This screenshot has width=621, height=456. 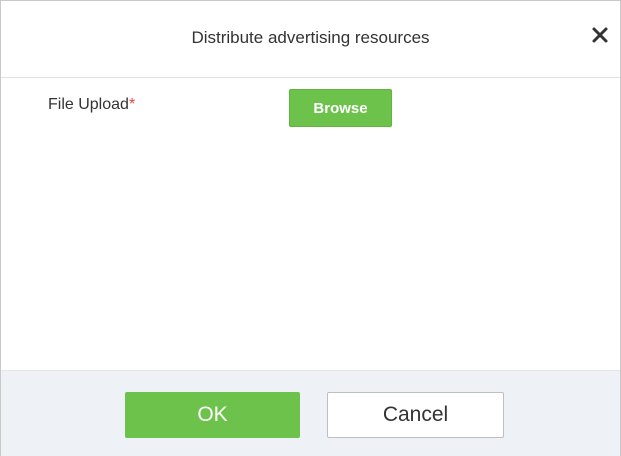 What do you see at coordinates (340, 108) in the screenshot?
I see `browse-button: Browse` at bounding box center [340, 108].